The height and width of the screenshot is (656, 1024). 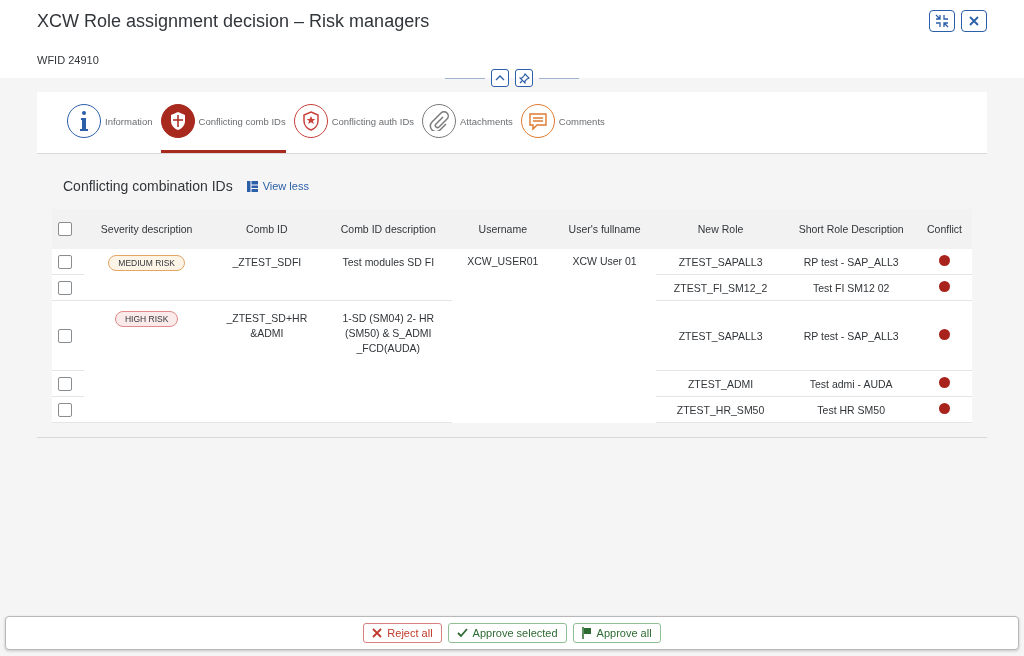 I want to click on approve-selected-button: Approve selected, so click(x=507, y=633).